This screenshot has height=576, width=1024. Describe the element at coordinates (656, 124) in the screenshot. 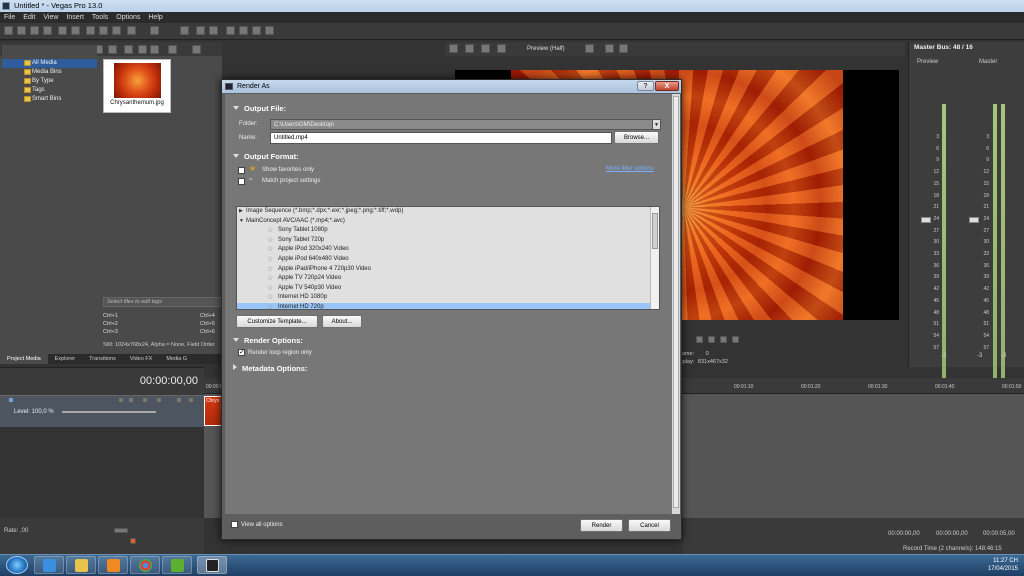

I see `chevron-down-icon: ▼` at that location.